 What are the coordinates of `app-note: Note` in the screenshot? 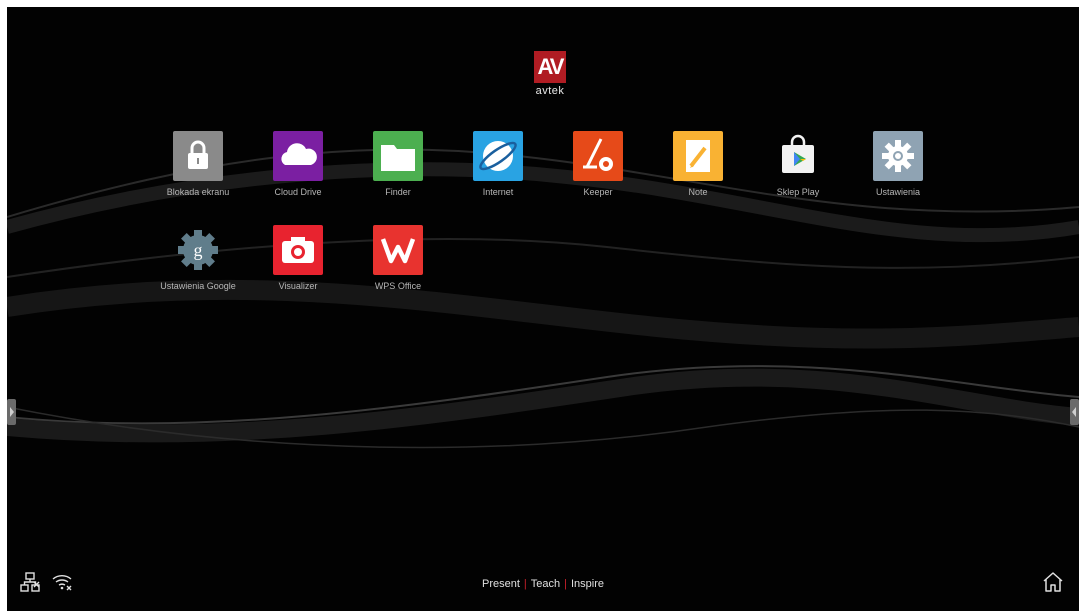 It's located at (698, 164).